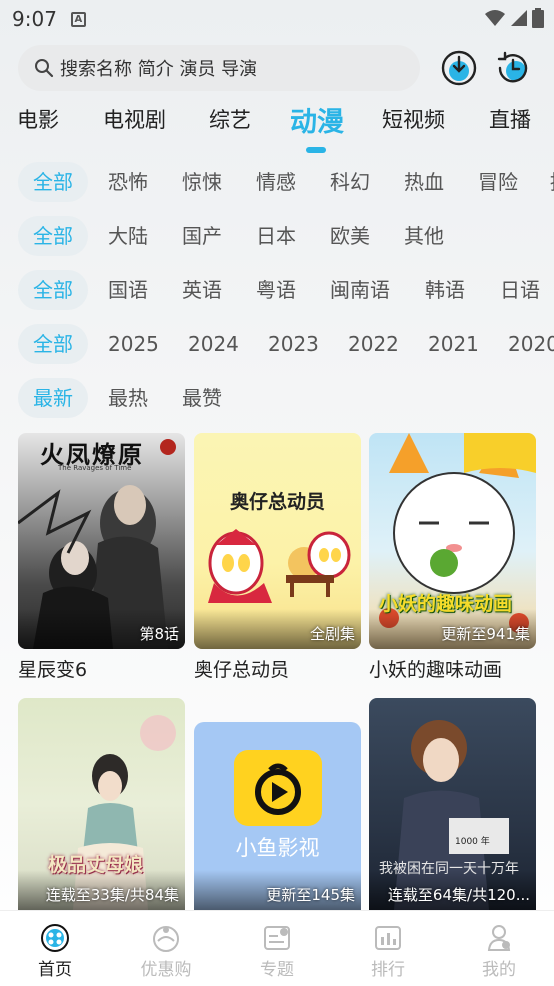 Image resolution: width=554 pixels, height=986 pixels. What do you see at coordinates (277, 848) in the screenshot?
I see `poster-title-text: 小鱼影视` at bounding box center [277, 848].